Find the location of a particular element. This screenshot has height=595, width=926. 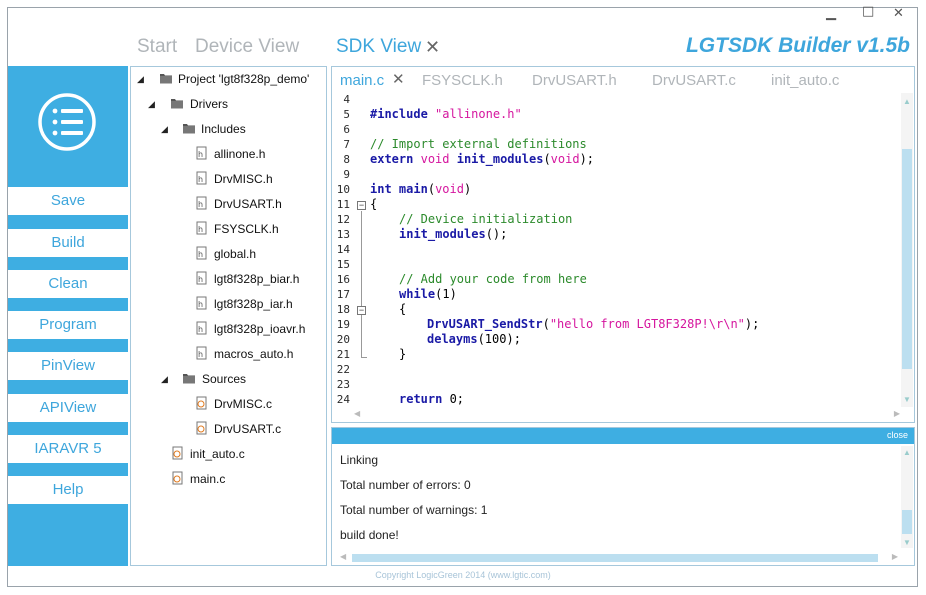

pinview-button: PinView is located at coordinates (68, 366).